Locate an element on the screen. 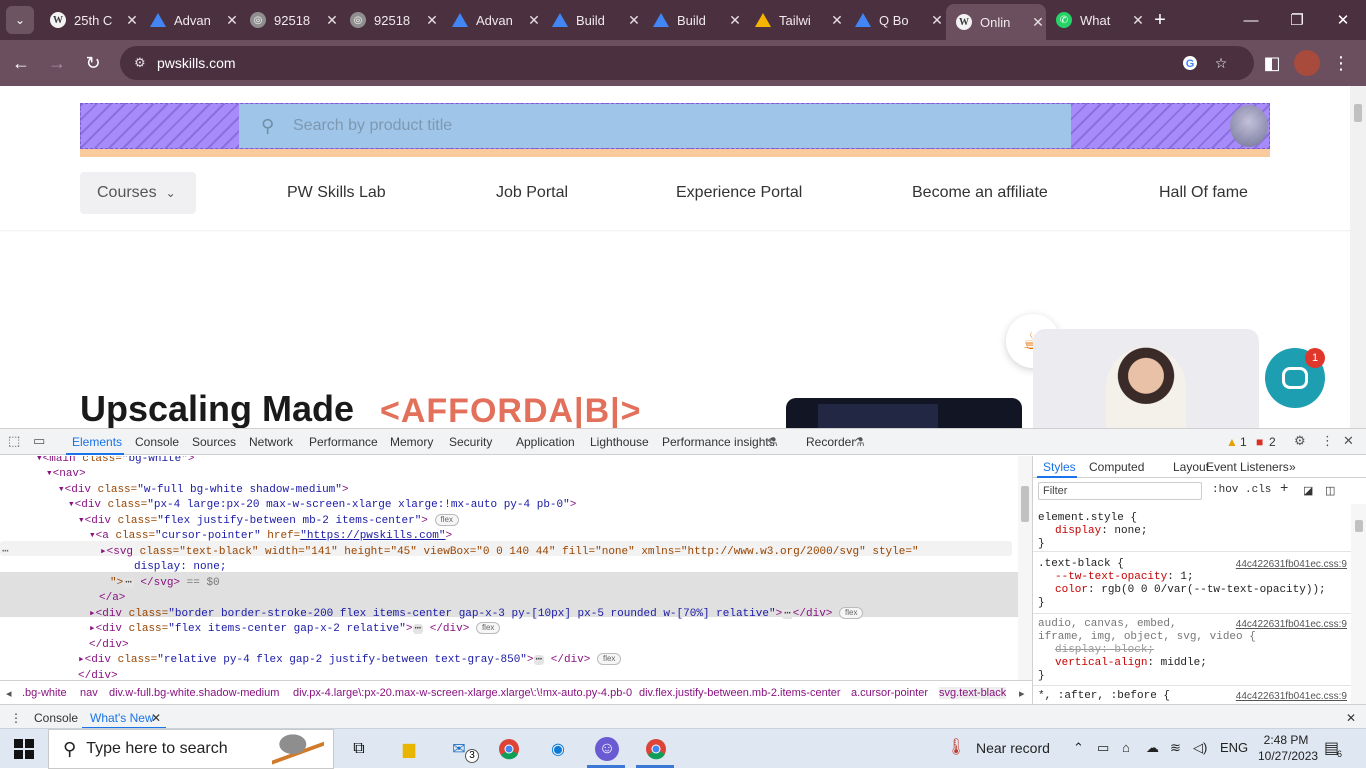 The width and height of the screenshot is (1366, 769). volume-icon: ◁) is located at coordinates (1200, 748).